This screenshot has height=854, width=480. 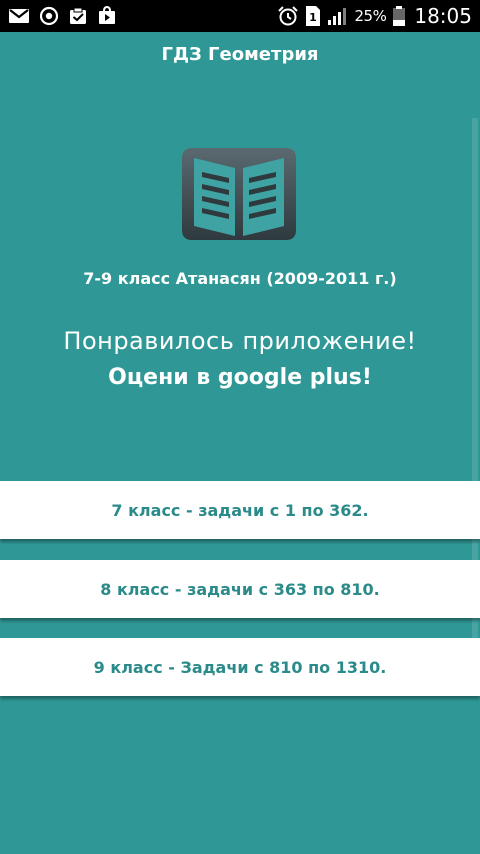 I want to click on battery-percent: 25%, so click(x=370, y=16).